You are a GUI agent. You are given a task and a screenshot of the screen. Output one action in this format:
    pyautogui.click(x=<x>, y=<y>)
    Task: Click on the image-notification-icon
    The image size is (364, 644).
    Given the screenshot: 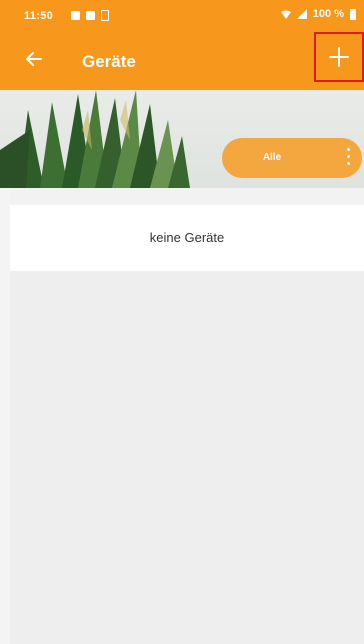 What is the action you would take?
    pyautogui.click(x=75, y=15)
    